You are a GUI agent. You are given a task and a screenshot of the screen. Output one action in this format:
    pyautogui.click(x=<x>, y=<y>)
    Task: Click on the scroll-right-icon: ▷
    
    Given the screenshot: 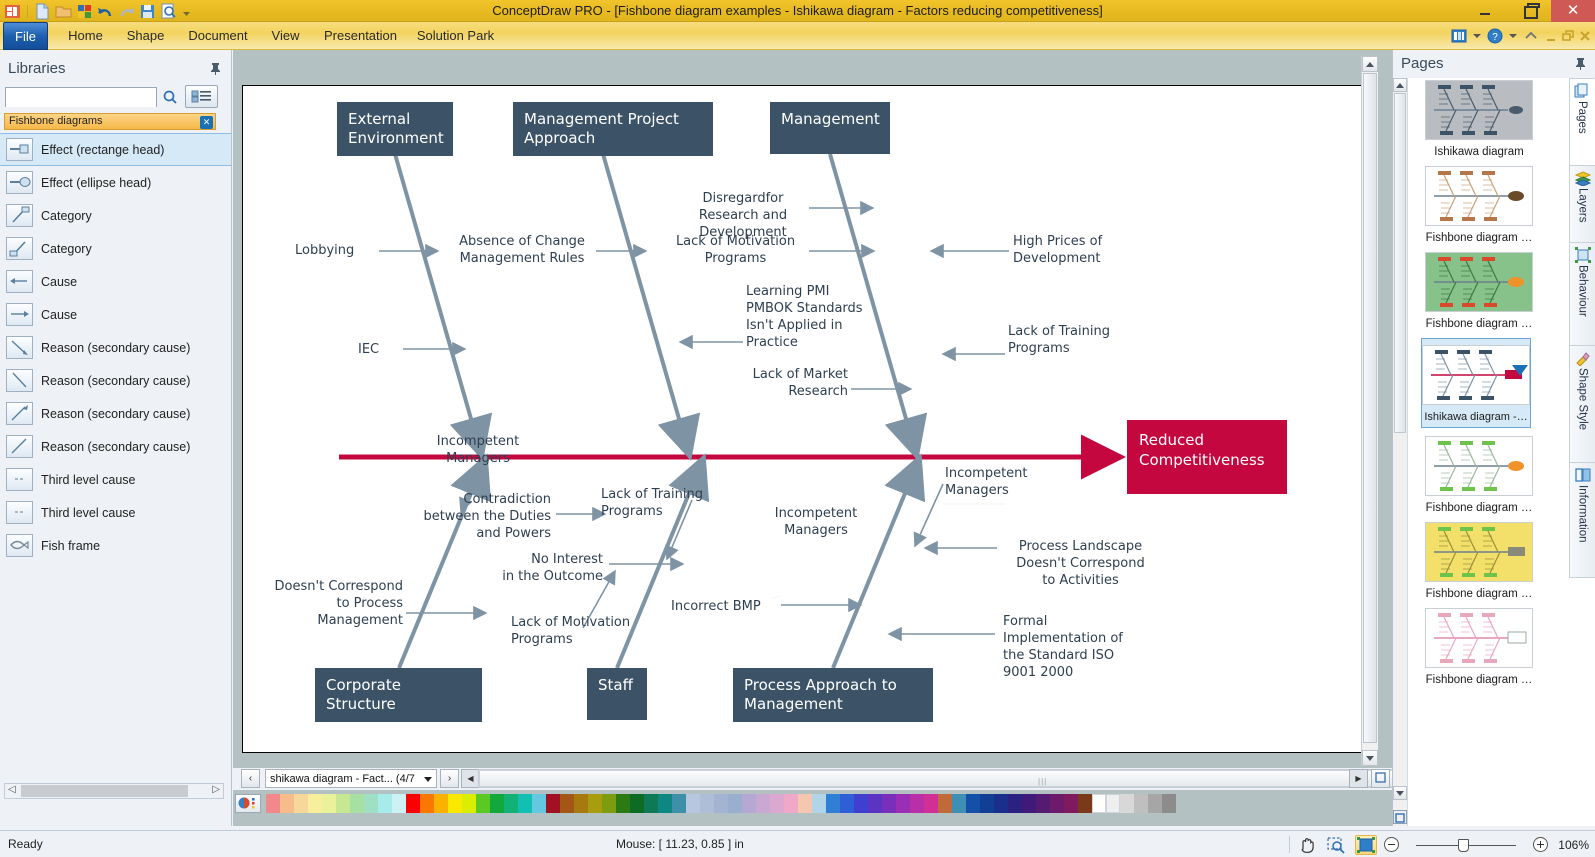 What is the action you would take?
    pyautogui.click(x=216, y=789)
    